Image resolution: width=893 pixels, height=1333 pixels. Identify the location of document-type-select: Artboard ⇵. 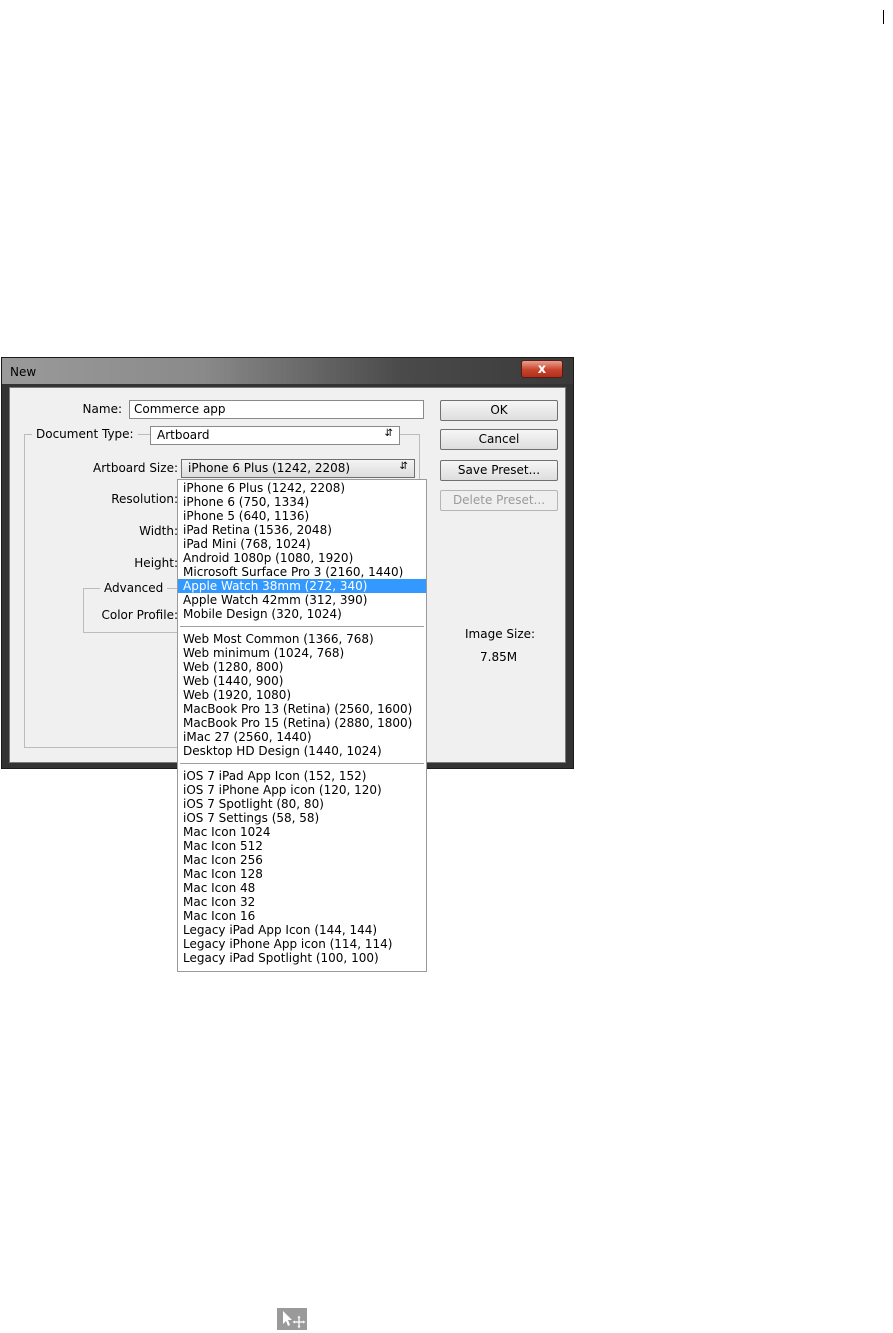
(275, 435).